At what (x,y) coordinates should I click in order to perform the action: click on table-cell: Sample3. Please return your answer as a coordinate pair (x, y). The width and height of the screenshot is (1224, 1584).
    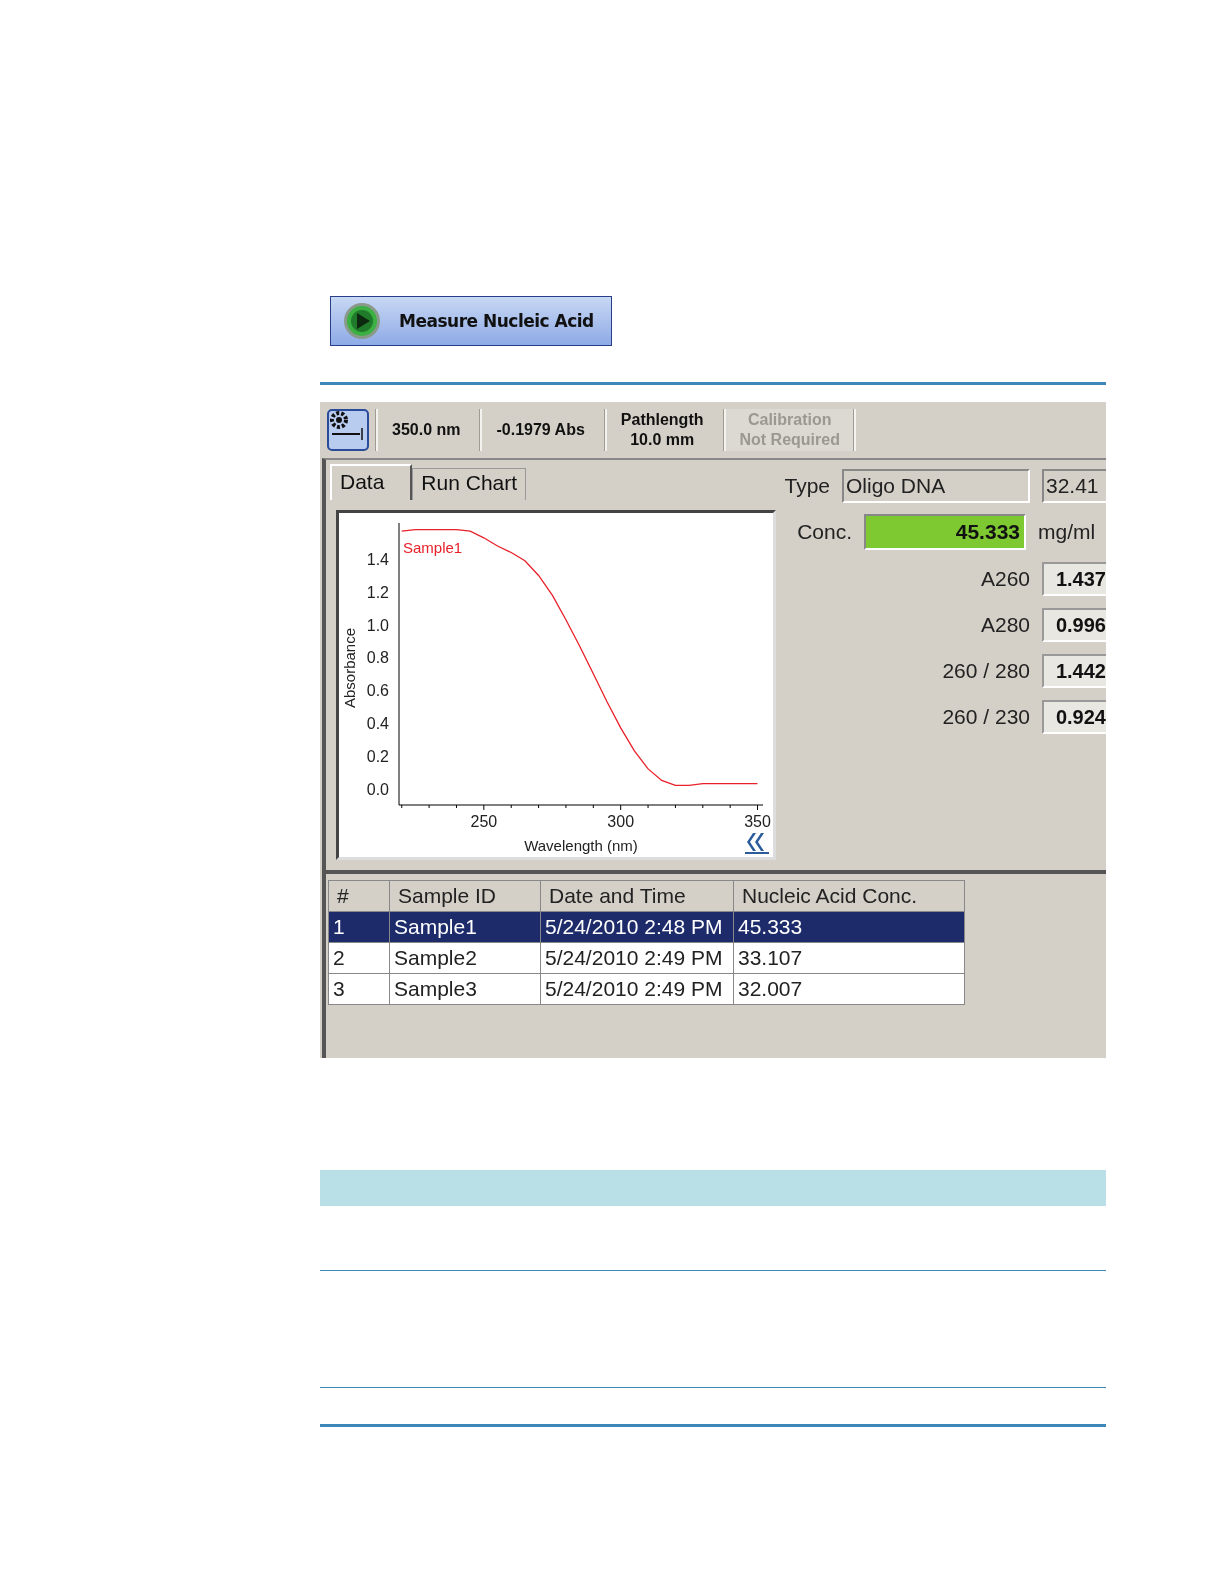
    Looking at the image, I should click on (465, 989).